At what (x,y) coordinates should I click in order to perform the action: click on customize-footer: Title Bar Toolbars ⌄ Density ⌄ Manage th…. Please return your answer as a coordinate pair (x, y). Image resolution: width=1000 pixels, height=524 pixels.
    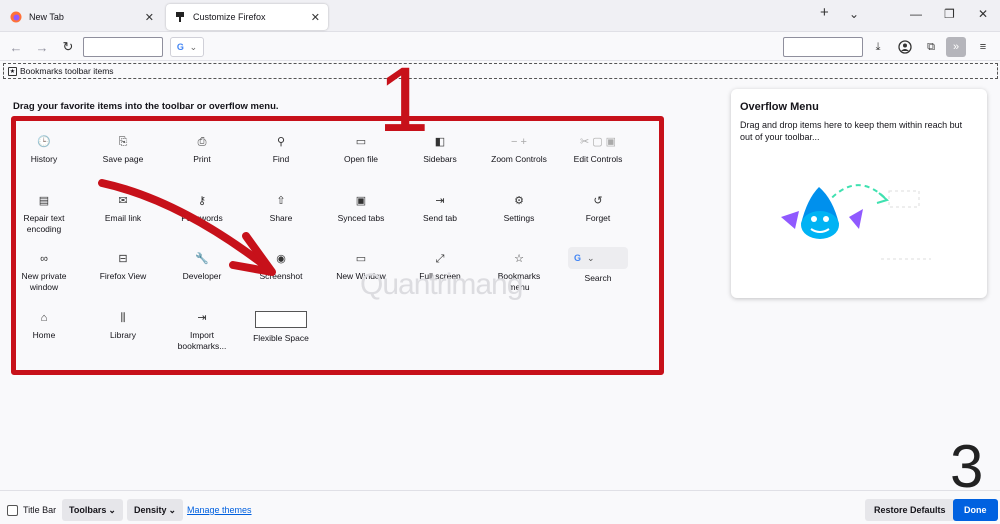
    Looking at the image, I should click on (500, 507).